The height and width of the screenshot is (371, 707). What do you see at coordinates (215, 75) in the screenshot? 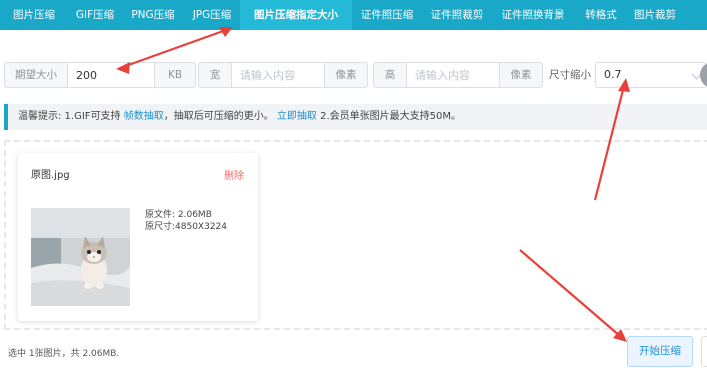
I see `width-label: 宽` at bounding box center [215, 75].